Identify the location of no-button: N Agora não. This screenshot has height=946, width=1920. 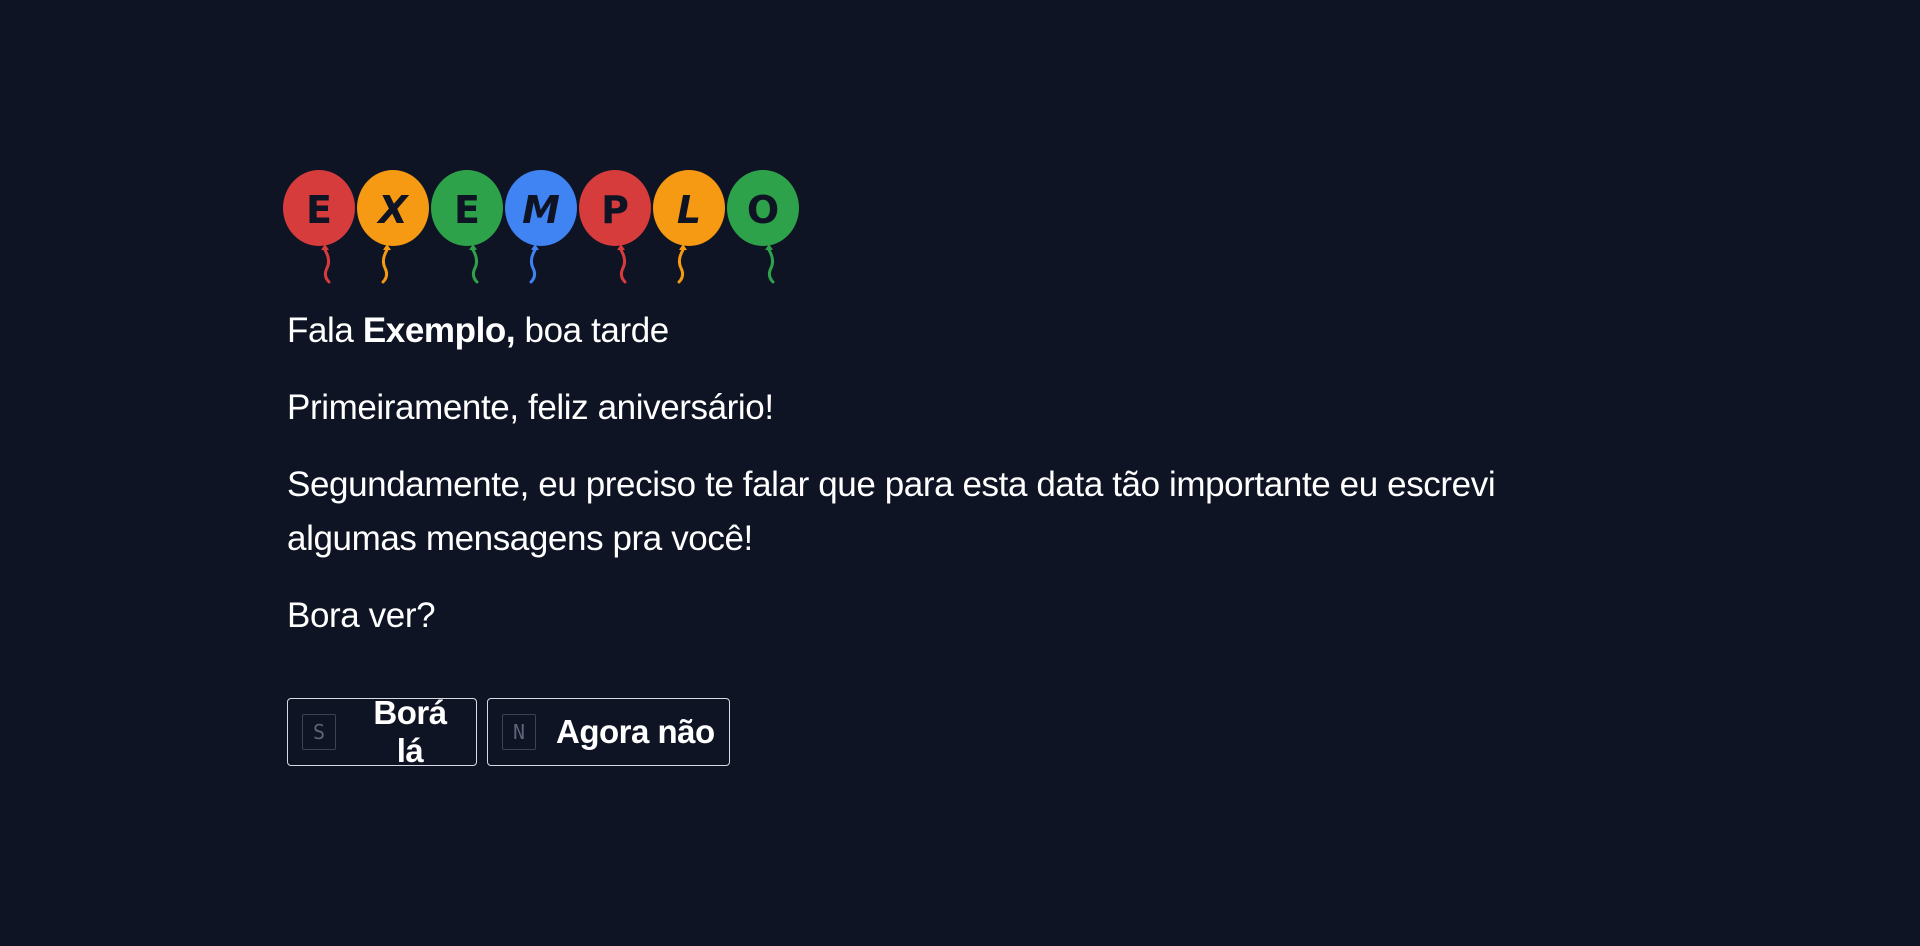
(608, 732).